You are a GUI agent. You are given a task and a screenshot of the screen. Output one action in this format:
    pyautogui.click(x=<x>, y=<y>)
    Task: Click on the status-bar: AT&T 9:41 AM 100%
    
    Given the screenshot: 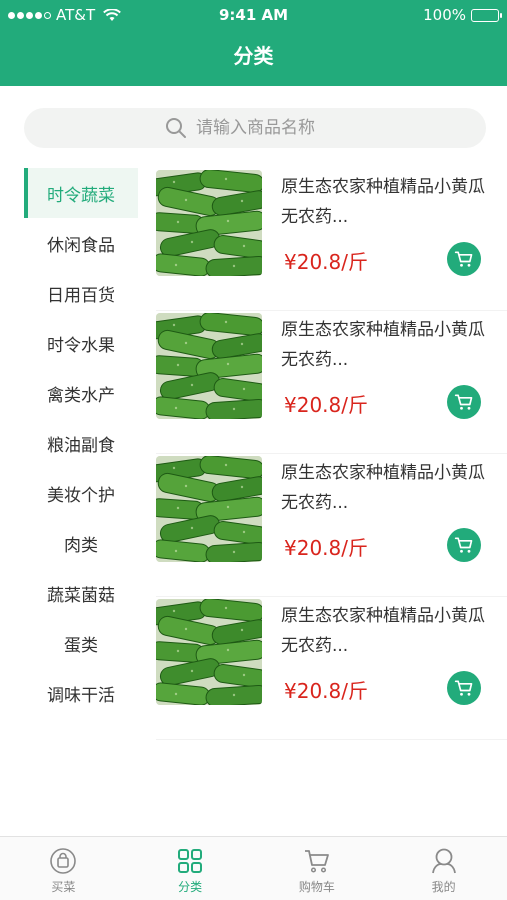 What is the action you would take?
    pyautogui.click(x=253, y=15)
    